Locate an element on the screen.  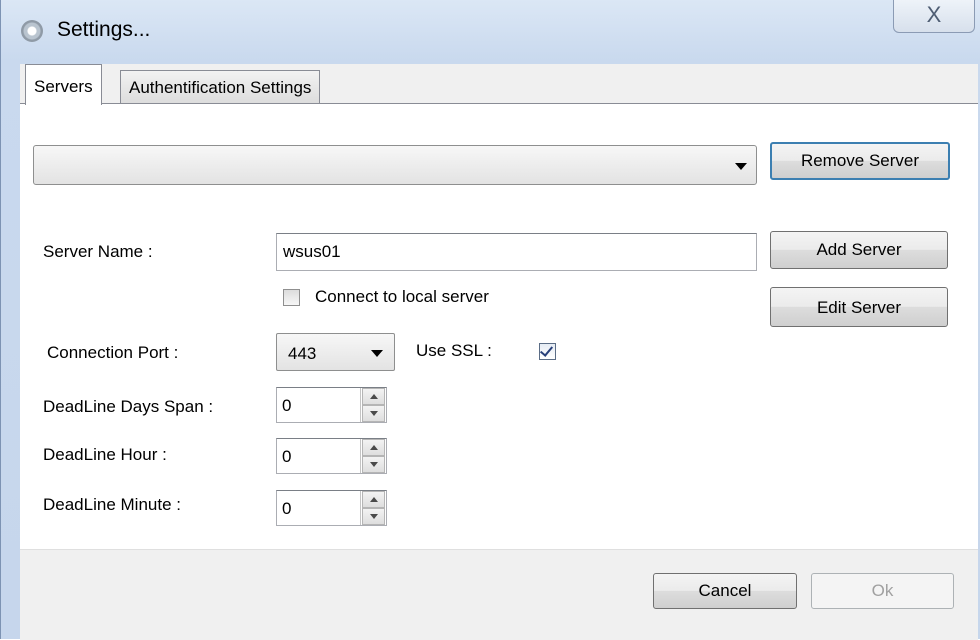
tab-strip: Servers Authentification Settings is located at coordinates (499, 84).